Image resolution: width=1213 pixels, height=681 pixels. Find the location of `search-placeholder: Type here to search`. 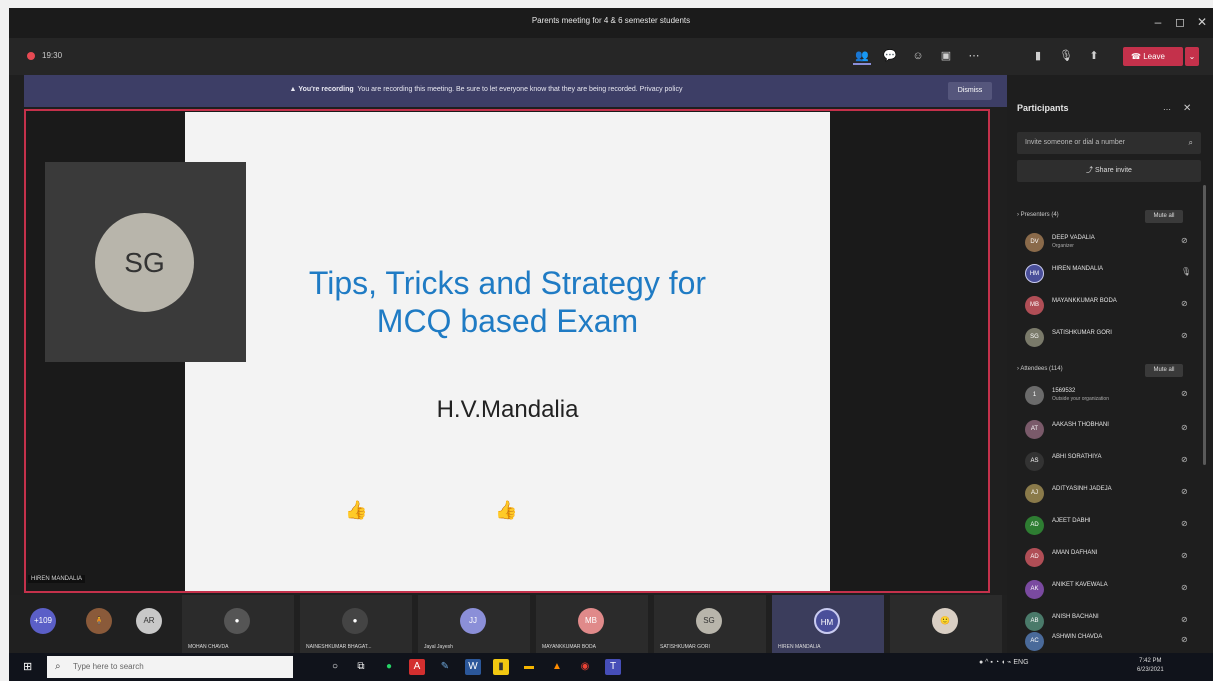

search-placeholder: Type here to search is located at coordinates (108, 666).